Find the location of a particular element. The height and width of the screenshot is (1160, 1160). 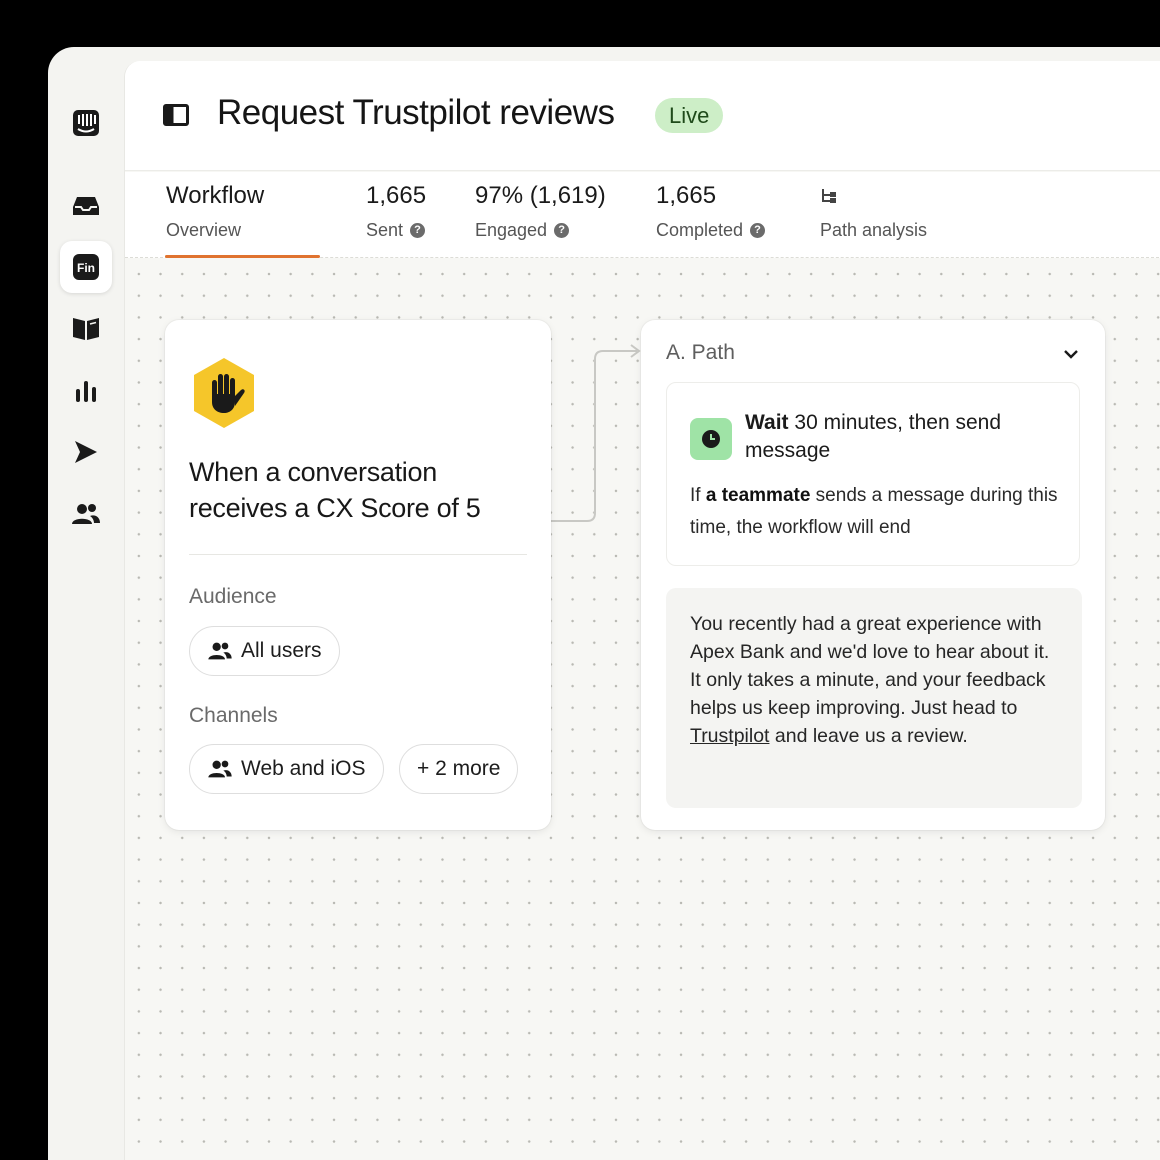

sent-value: 1,665 is located at coordinates (396, 195).